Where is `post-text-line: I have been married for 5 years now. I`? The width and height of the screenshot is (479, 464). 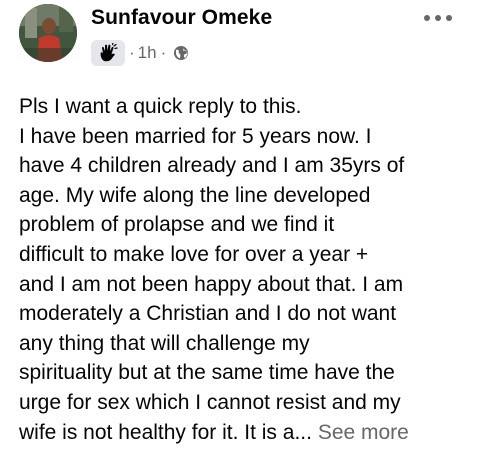
post-text-line: I have been married for 5 years now. I is located at coordinates (195, 136).